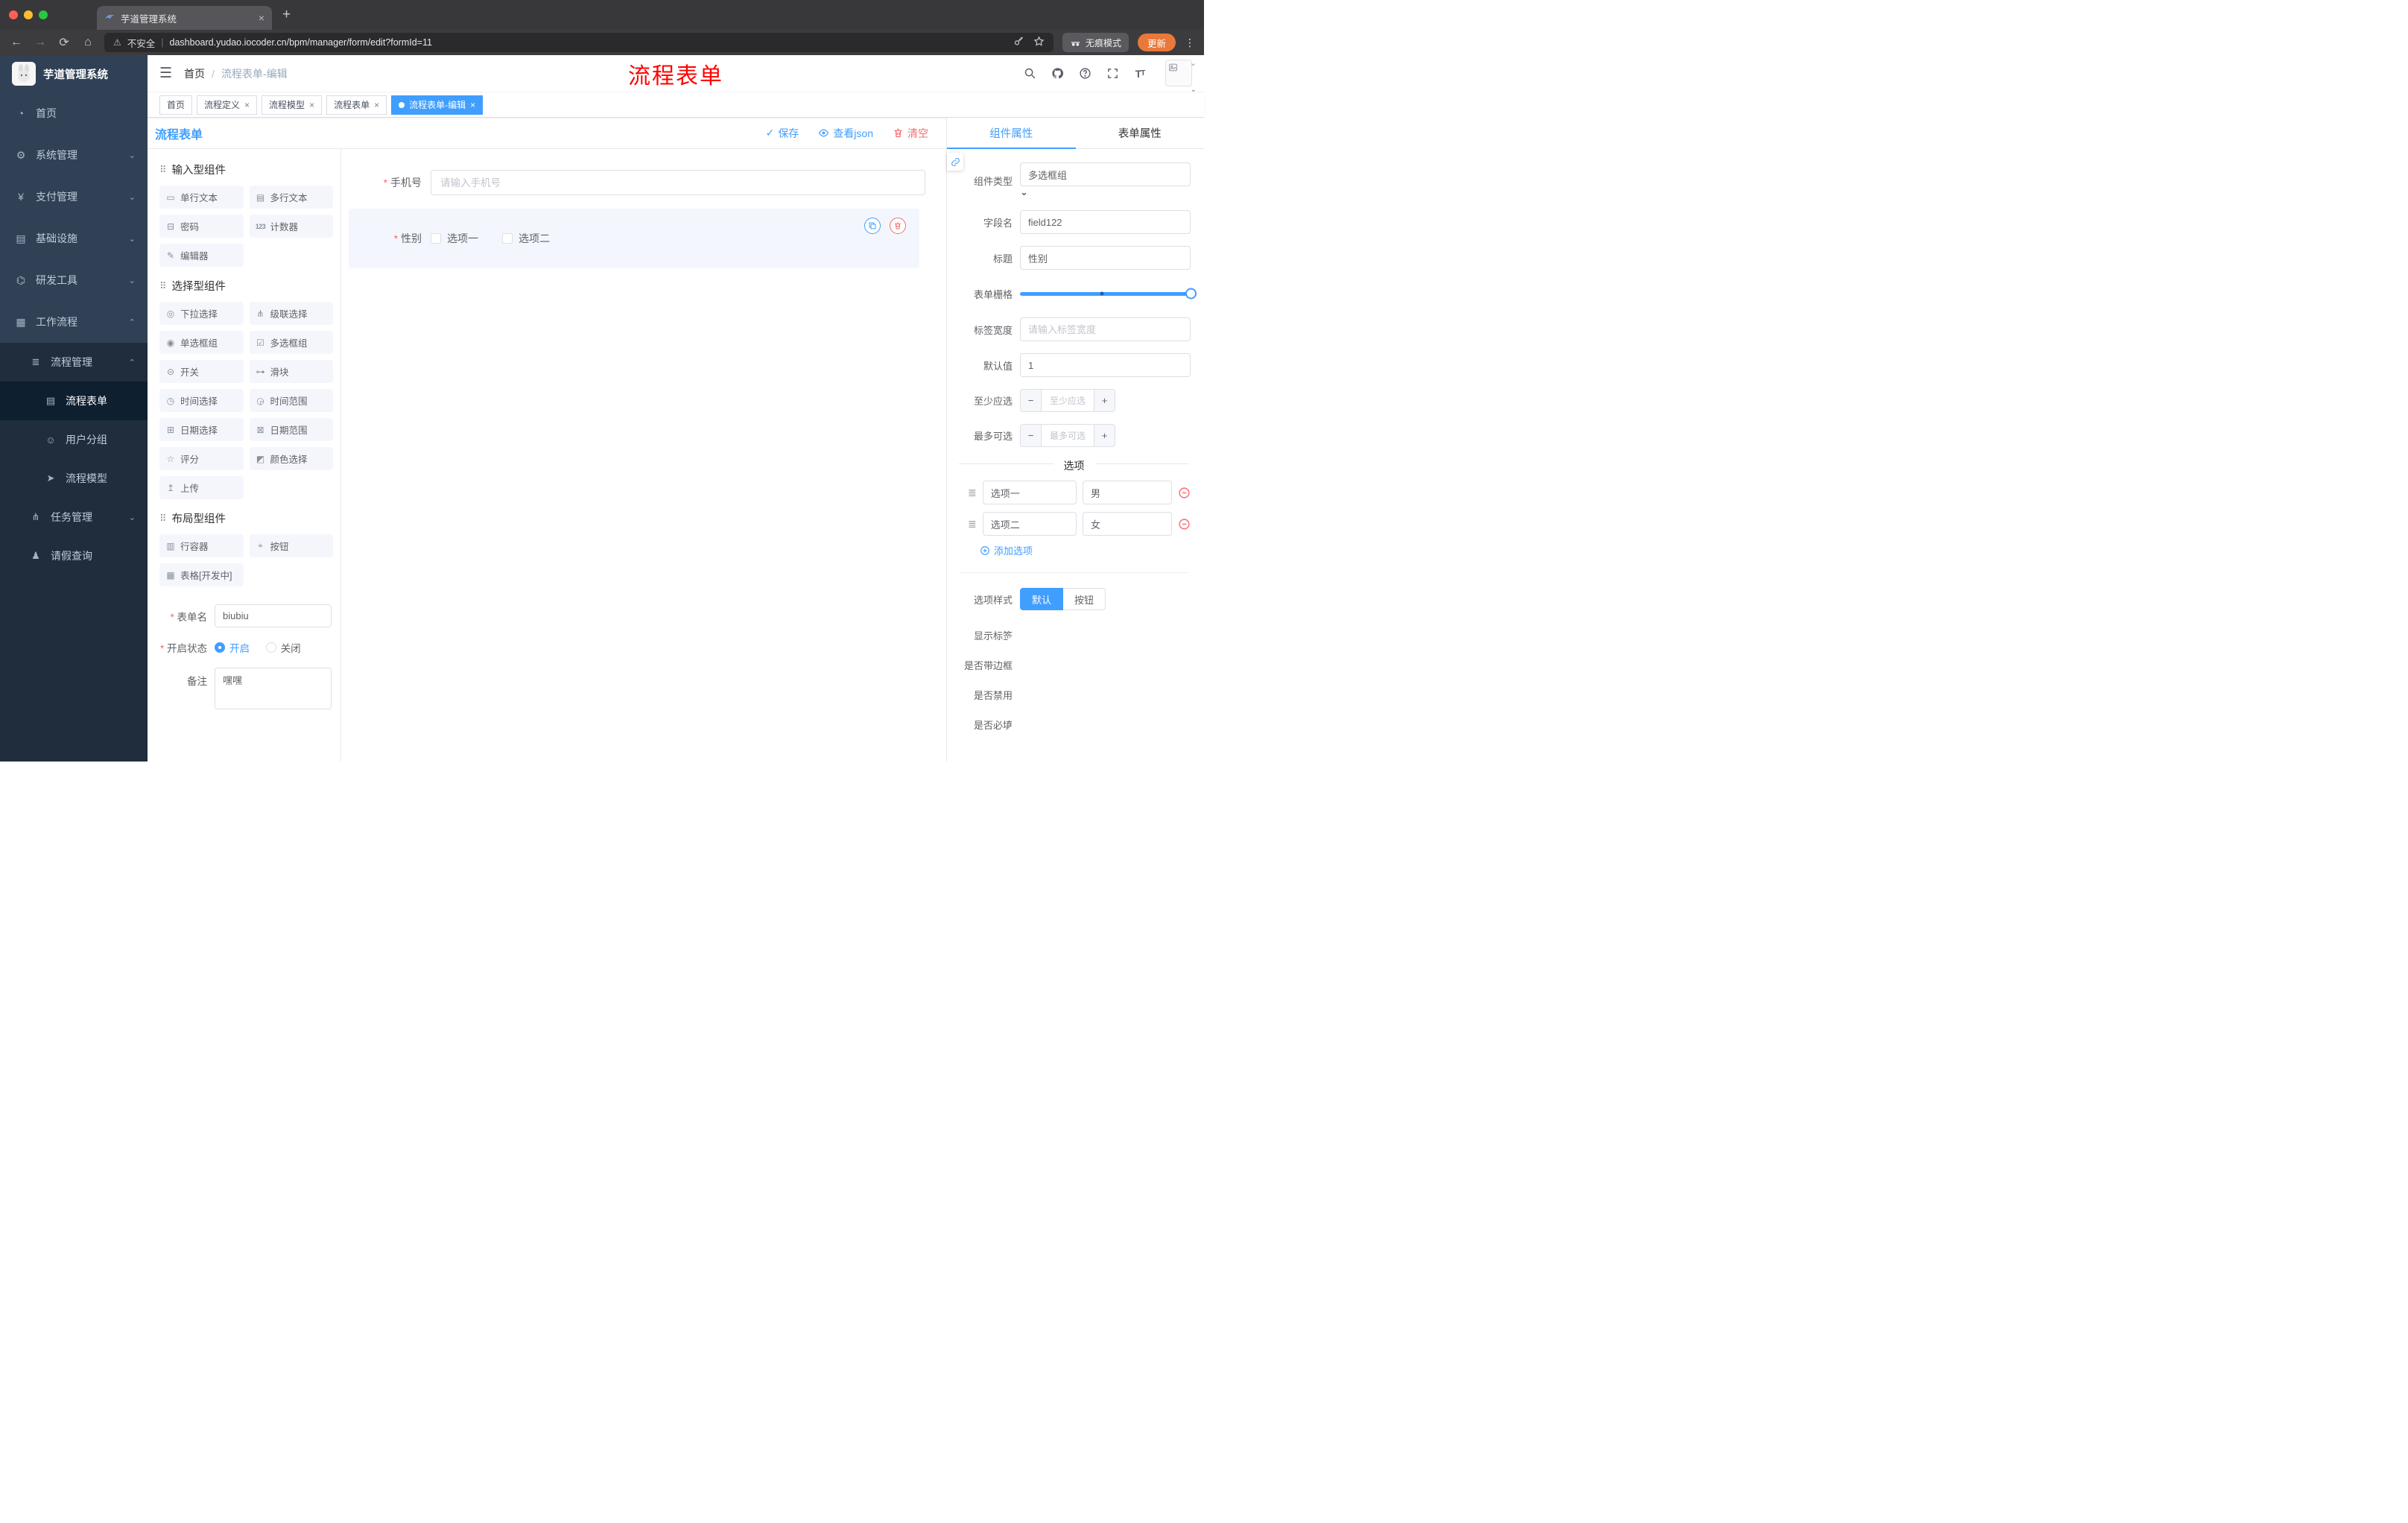  What do you see at coordinates (1042, 599) in the screenshot?
I see `style-default-button: 默认` at bounding box center [1042, 599].